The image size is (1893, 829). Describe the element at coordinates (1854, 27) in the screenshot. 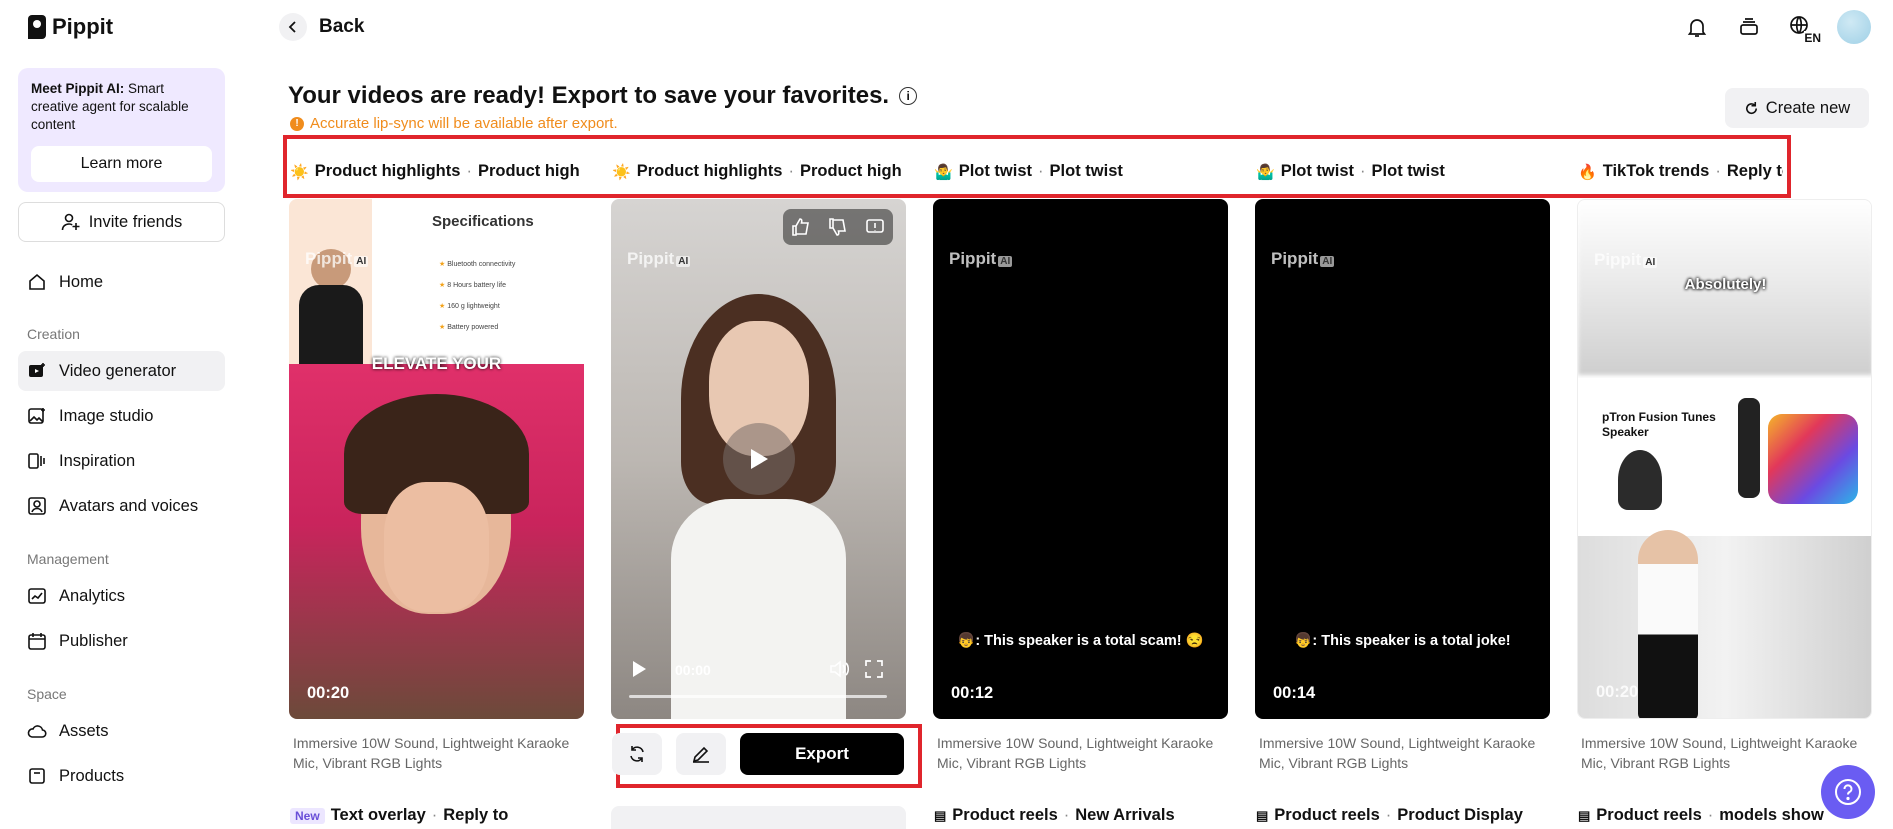

I see `avatar` at that location.